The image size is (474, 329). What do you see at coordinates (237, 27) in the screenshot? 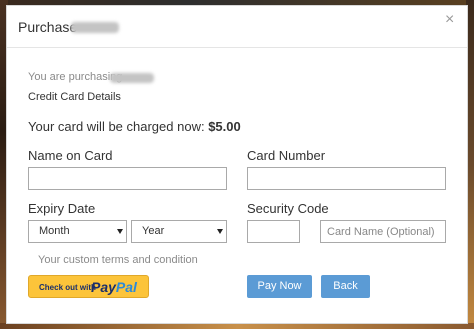
I see `modal-header: Purchase ×` at bounding box center [237, 27].